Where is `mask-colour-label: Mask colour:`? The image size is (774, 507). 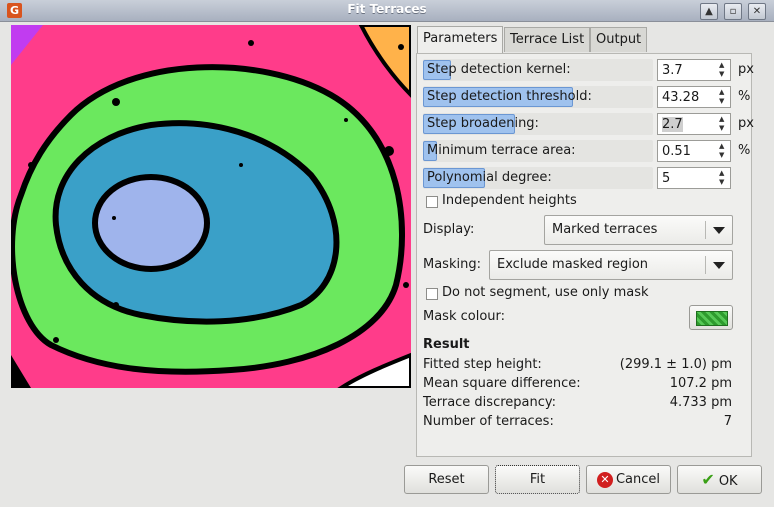
mask-colour-label: Mask colour: is located at coordinates (464, 316).